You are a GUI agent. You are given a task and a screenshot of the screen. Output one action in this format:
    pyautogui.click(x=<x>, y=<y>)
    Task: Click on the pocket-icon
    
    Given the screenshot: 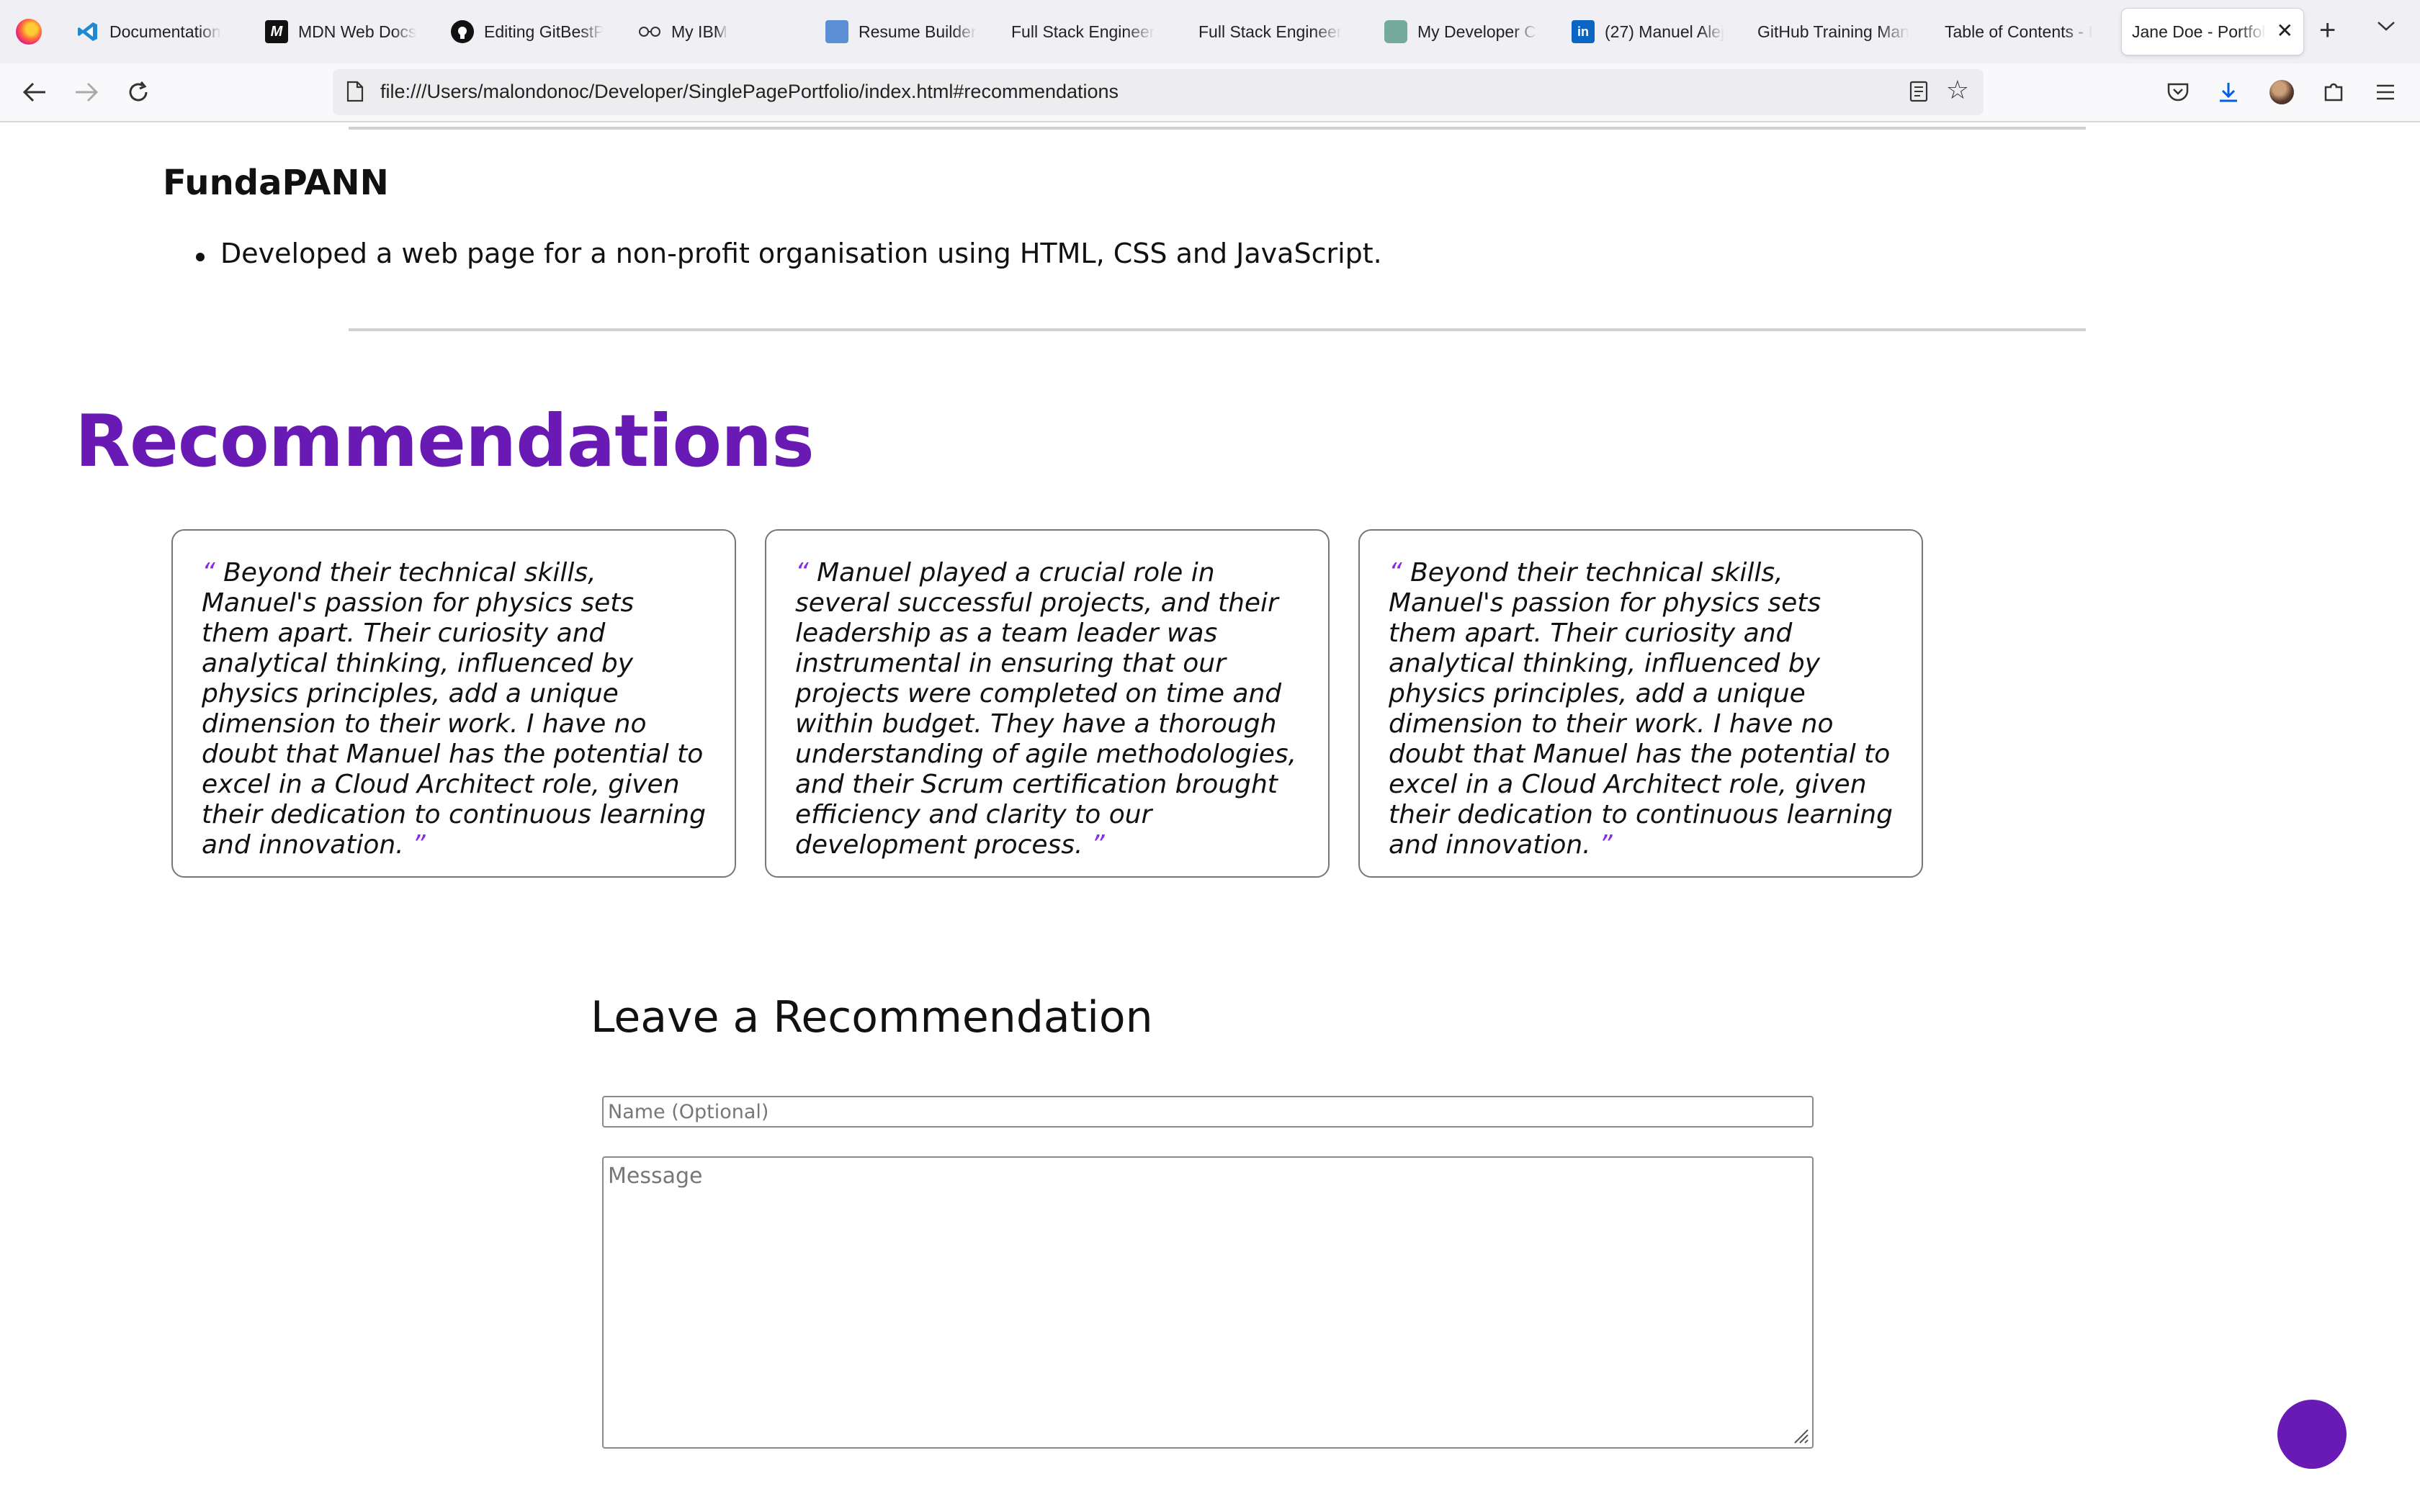 What is the action you would take?
    pyautogui.click(x=2178, y=92)
    